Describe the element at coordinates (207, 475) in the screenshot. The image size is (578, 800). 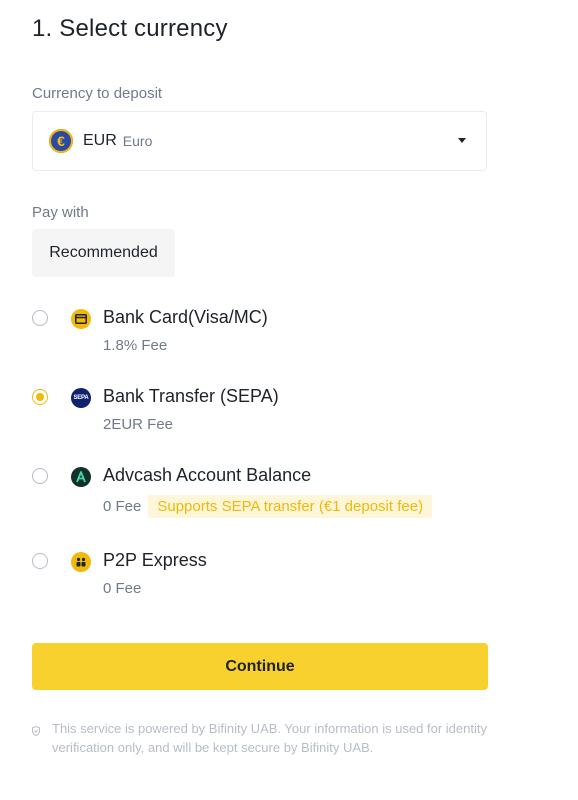
I see `option-title: Advcash Account Balance` at that location.